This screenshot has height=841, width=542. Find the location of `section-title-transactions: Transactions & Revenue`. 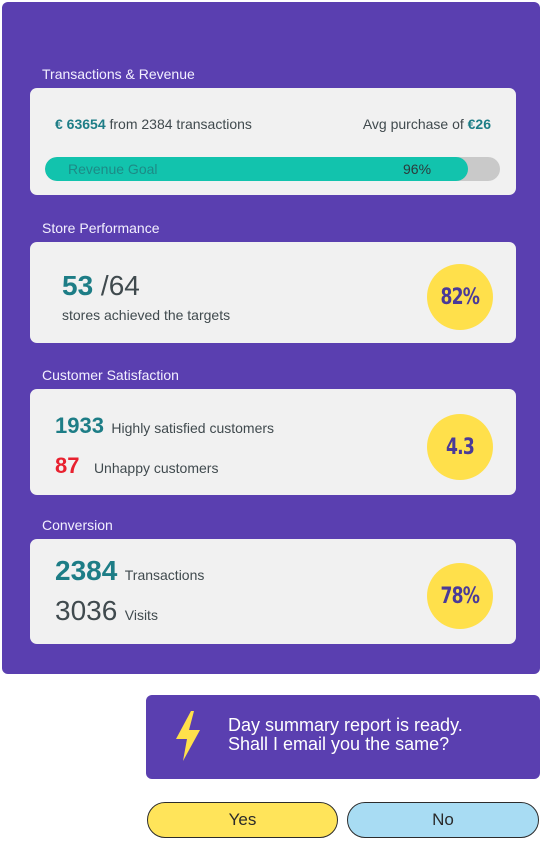

section-title-transactions: Transactions & Revenue is located at coordinates (118, 74).